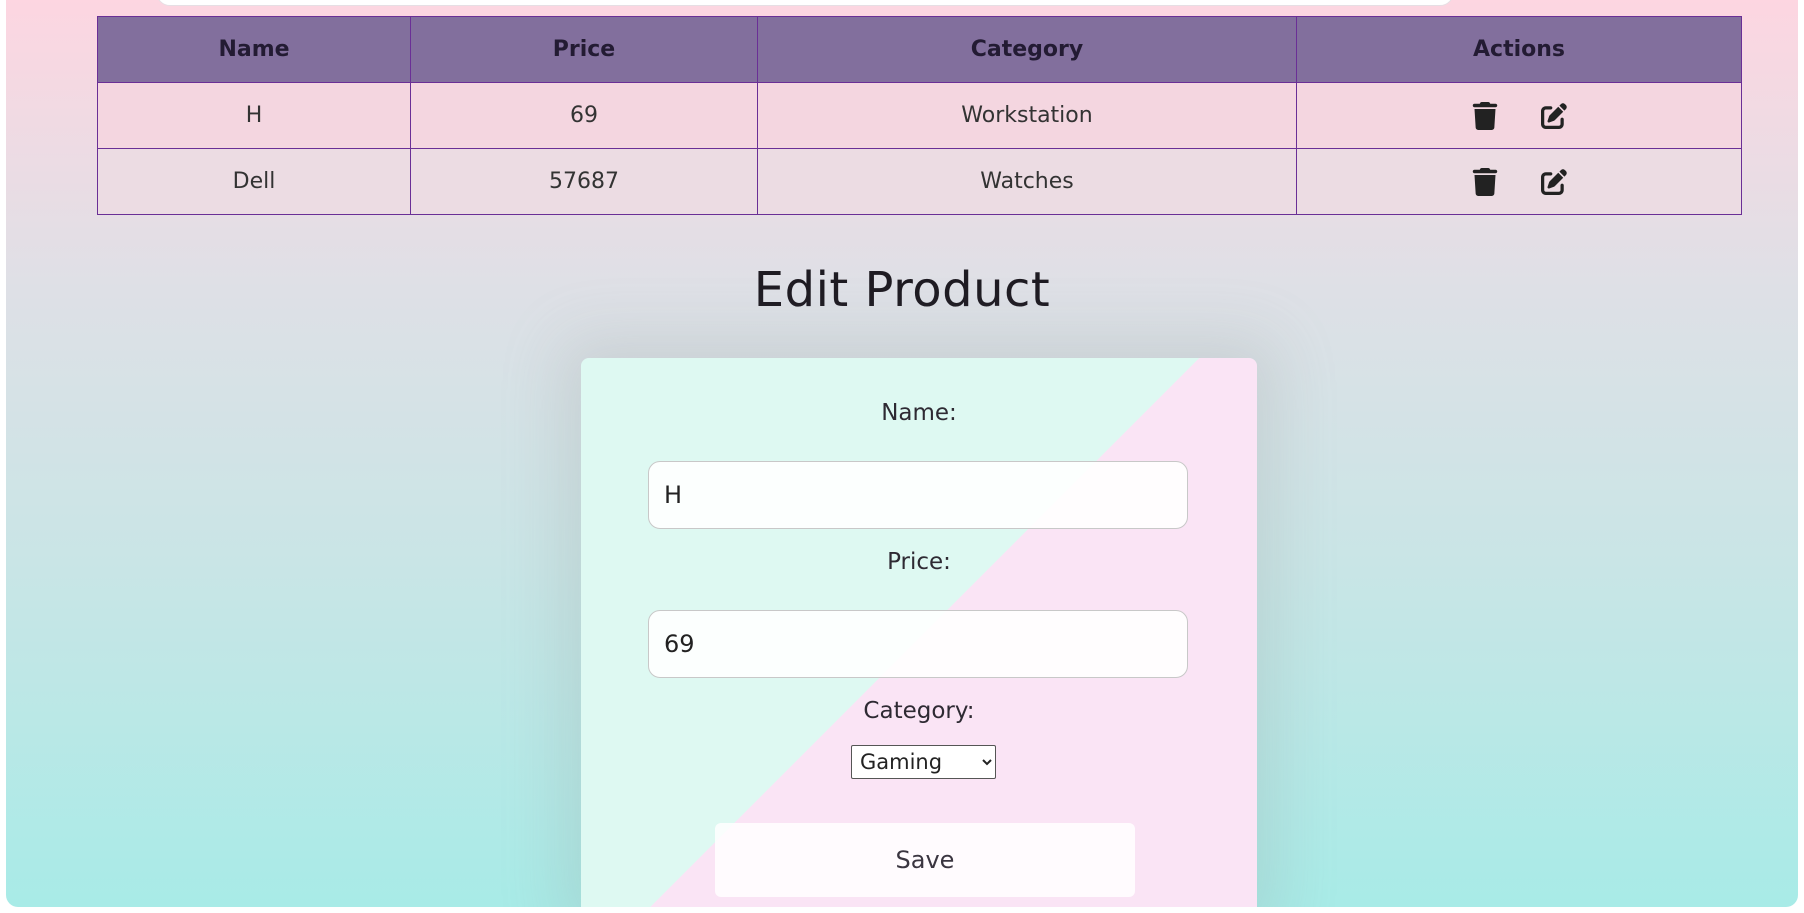 The width and height of the screenshot is (1804, 913). I want to click on table-header-row: Name Price Category Actions, so click(919, 49).